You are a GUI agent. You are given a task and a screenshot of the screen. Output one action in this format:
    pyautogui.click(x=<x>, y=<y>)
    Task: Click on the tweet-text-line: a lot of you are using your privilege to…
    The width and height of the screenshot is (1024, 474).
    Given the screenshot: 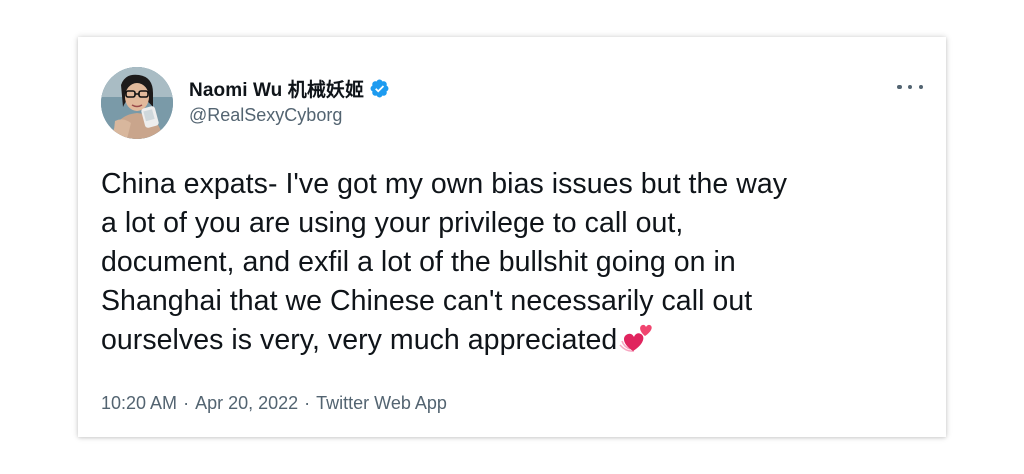 What is the action you would take?
    pyautogui.click(x=392, y=223)
    